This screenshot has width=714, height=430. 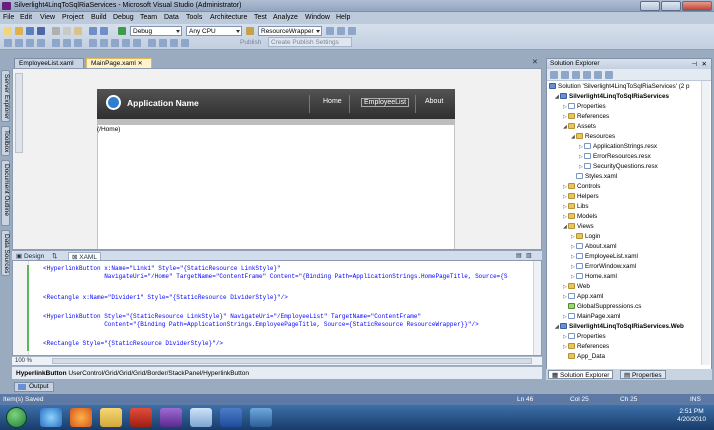 I want to click on view-designer-icon, so click(x=598, y=75).